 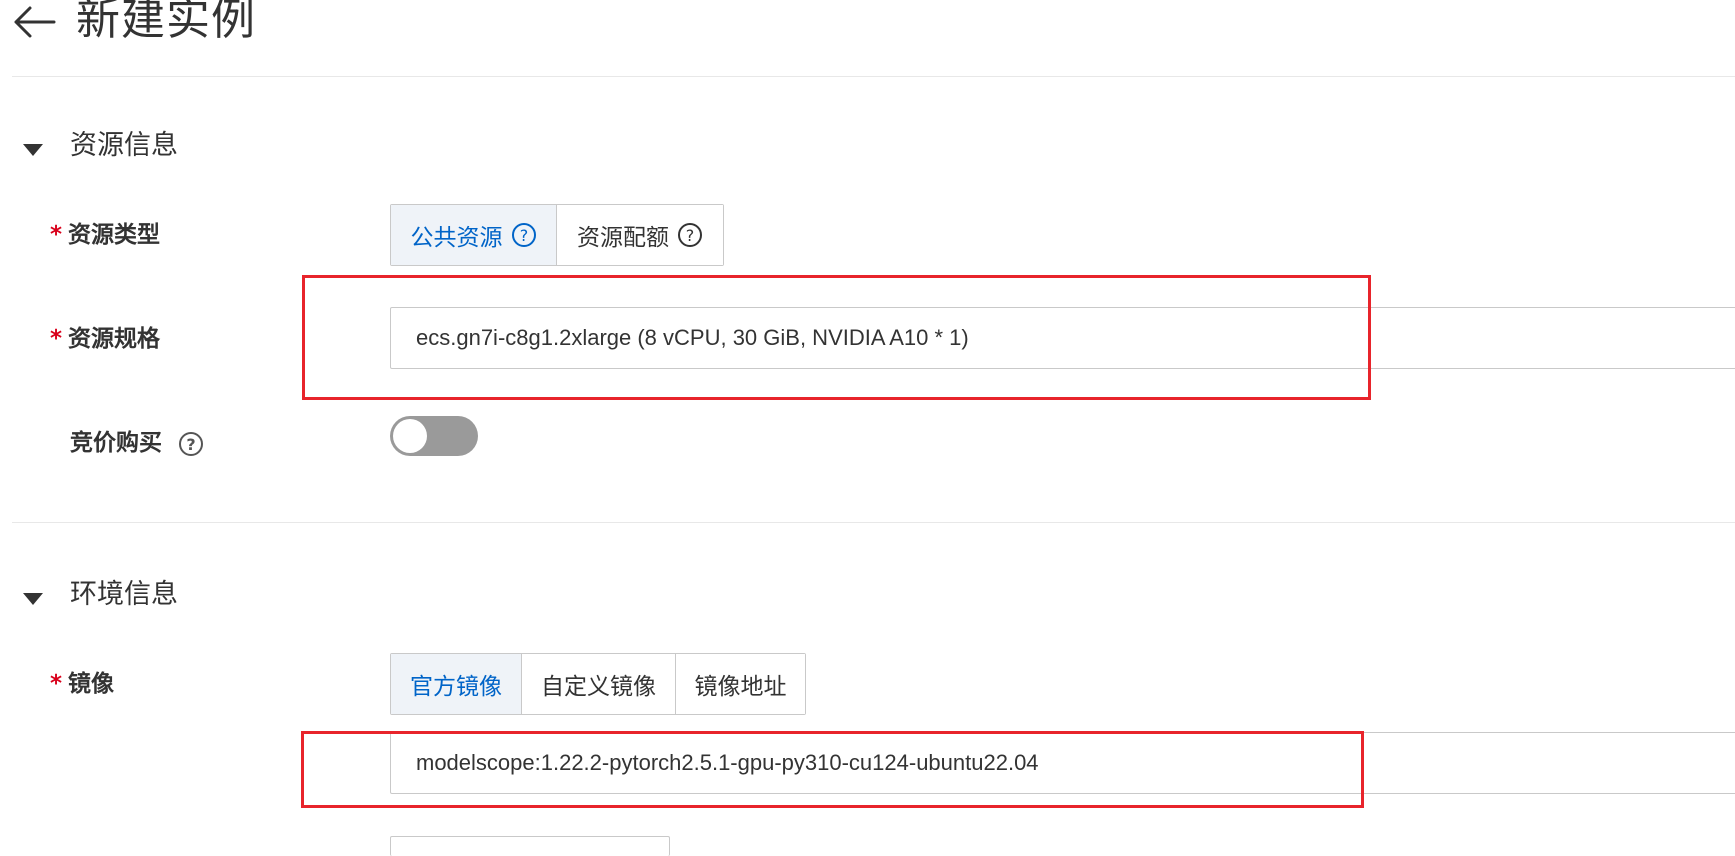 I want to click on resource-type-selector: 公共资源 ? 资源配额 ?, so click(x=557, y=235).